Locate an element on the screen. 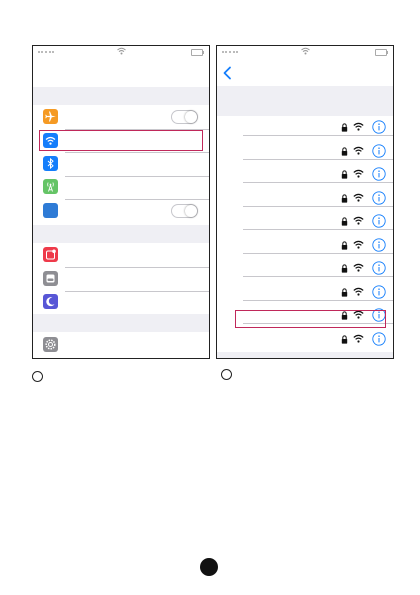 This screenshot has width=420, height=595. vpn-toggle is located at coordinates (184, 211).